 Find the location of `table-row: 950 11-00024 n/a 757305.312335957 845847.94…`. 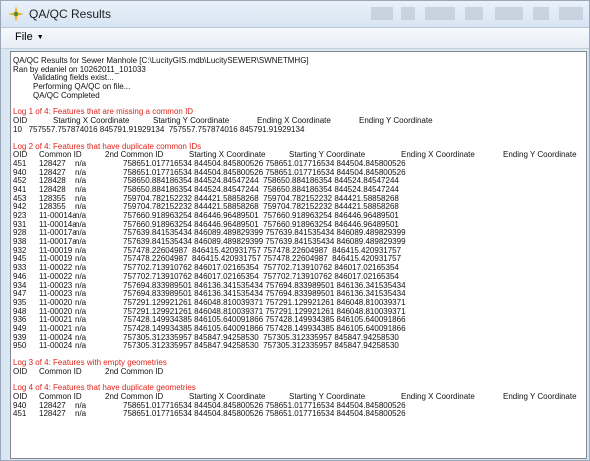

table-row: 950 11-00024 n/a 757305.312335957 845847.94… is located at coordinates (298, 346).